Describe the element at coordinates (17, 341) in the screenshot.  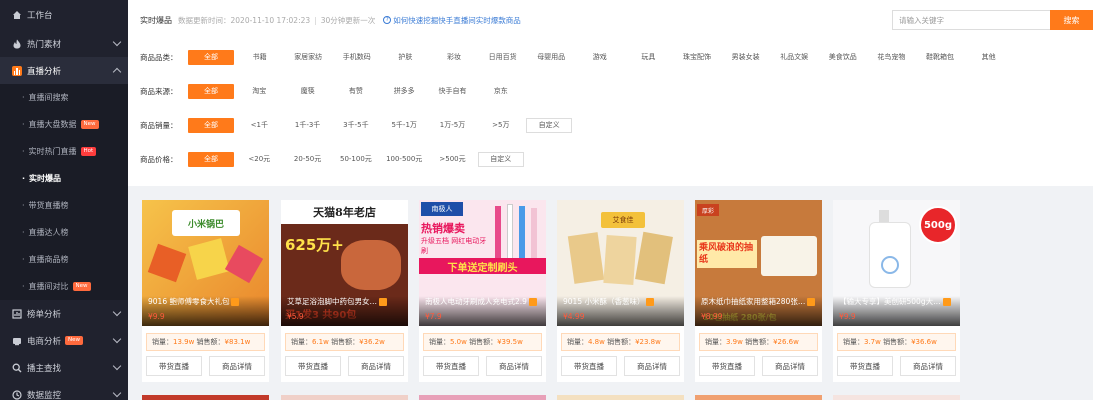
I see `cart-icon` at that location.